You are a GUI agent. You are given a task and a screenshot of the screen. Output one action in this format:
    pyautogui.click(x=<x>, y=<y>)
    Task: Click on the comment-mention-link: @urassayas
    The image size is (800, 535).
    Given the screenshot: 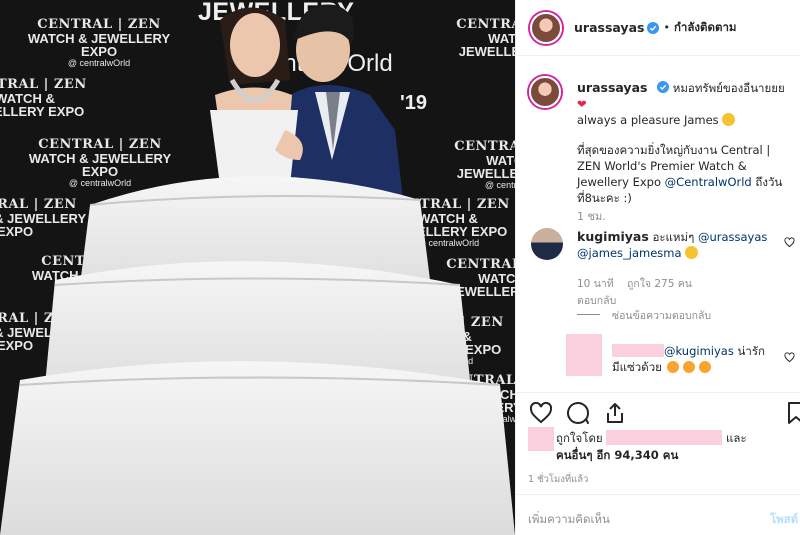 What is the action you would take?
    pyautogui.click(x=732, y=237)
    